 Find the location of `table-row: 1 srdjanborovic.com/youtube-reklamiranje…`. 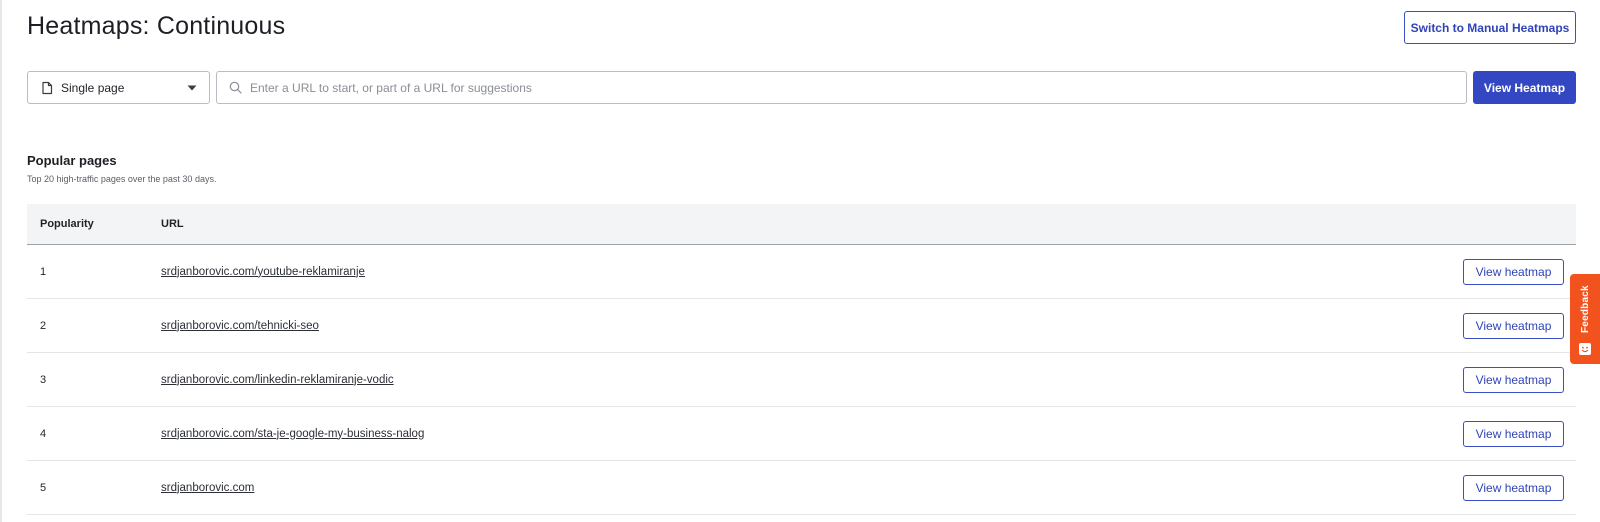

table-row: 1 srdjanborovic.com/youtube-reklamiranje… is located at coordinates (801, 272).